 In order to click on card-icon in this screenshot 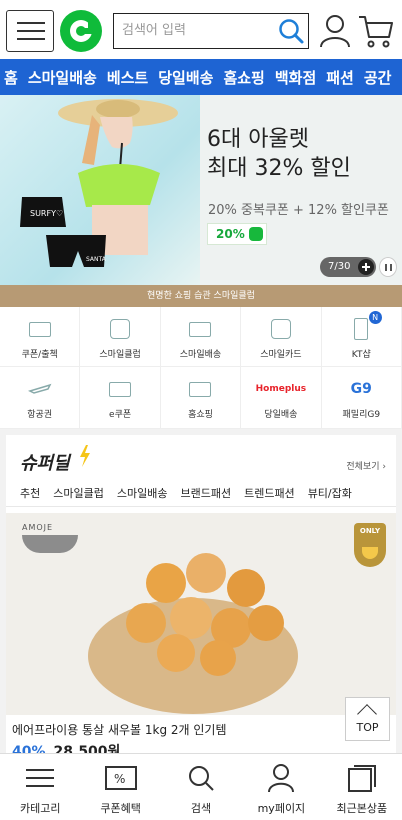, I will do `click(281, 329)`.